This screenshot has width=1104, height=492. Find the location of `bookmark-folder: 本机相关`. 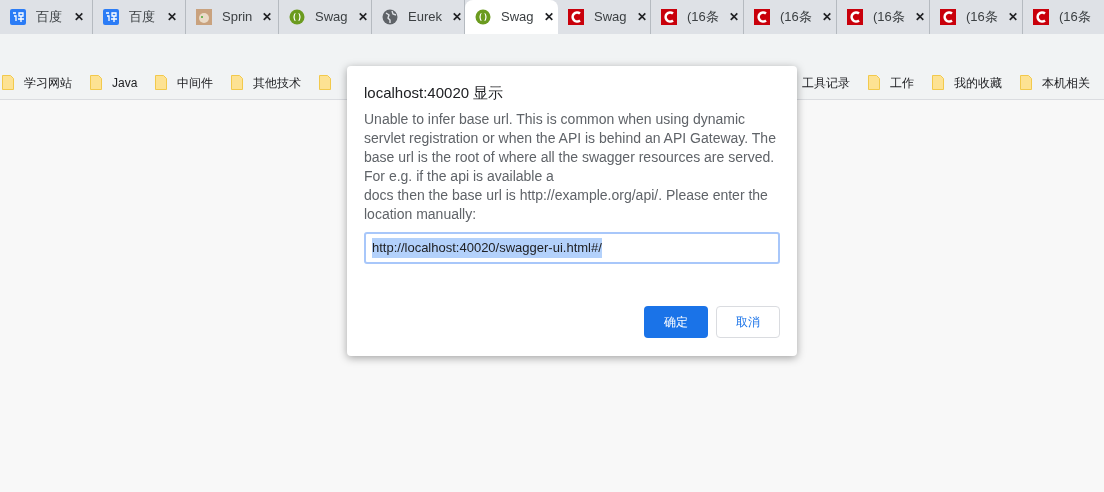

bookmark-folder: 本机相关 is located at coordinates (1055, 82).